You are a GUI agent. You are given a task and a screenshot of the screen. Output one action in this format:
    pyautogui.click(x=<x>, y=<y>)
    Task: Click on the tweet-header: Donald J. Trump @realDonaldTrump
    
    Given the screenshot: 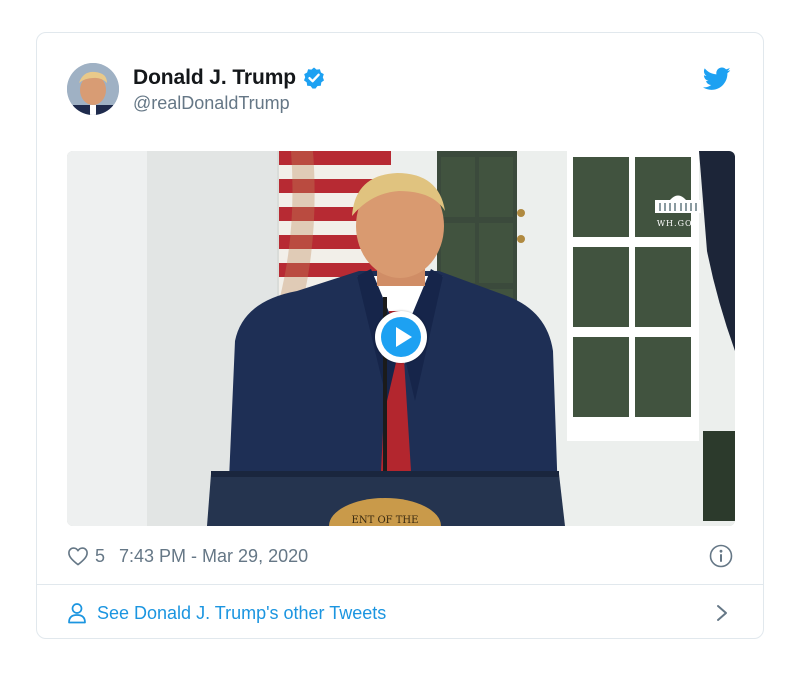 What is the action you would take?
    pyautogui.click(x=400, y=91)
    